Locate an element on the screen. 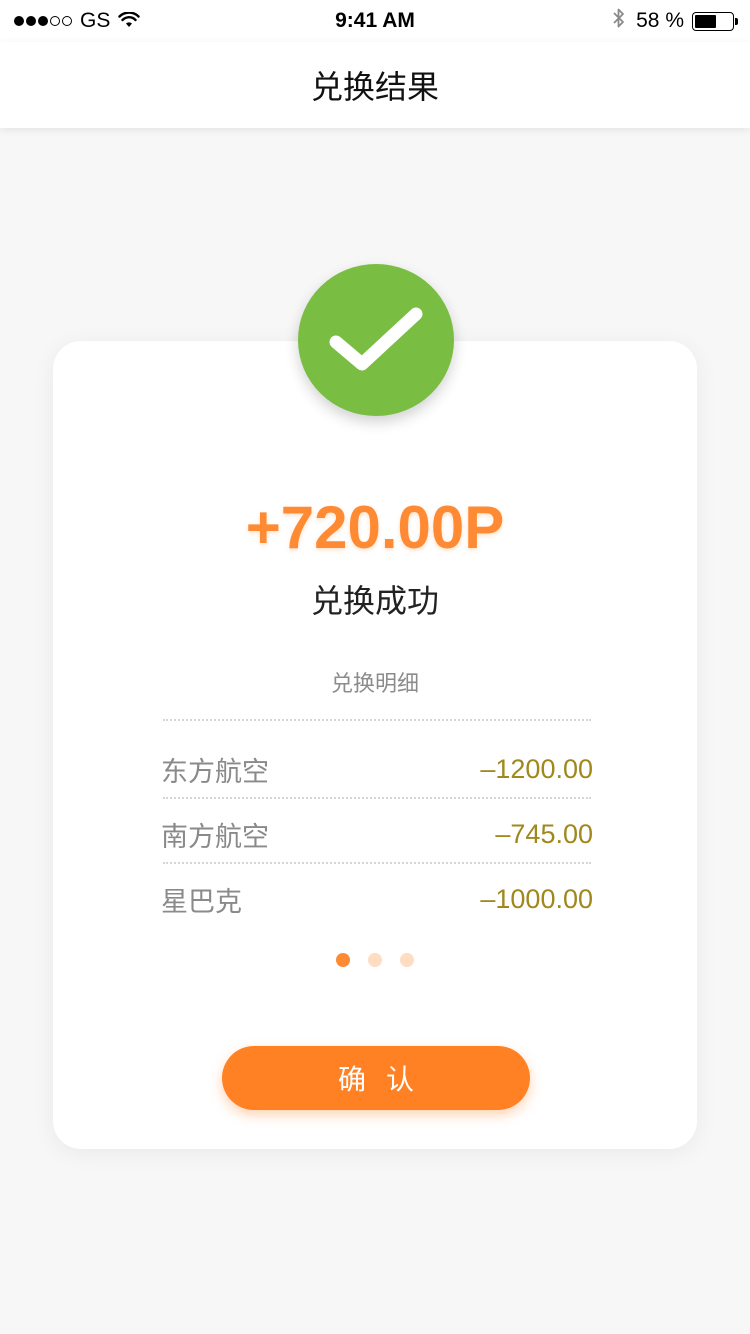 Image resolution: width=750 pixels, height=1334 pixels. carrier-name: GS is located at coordinates (95, 20).